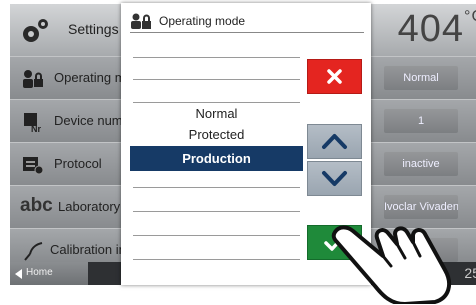 This screenshot has height=305, width=476. I want to click on abc-icon: abc, so click(36, 205).